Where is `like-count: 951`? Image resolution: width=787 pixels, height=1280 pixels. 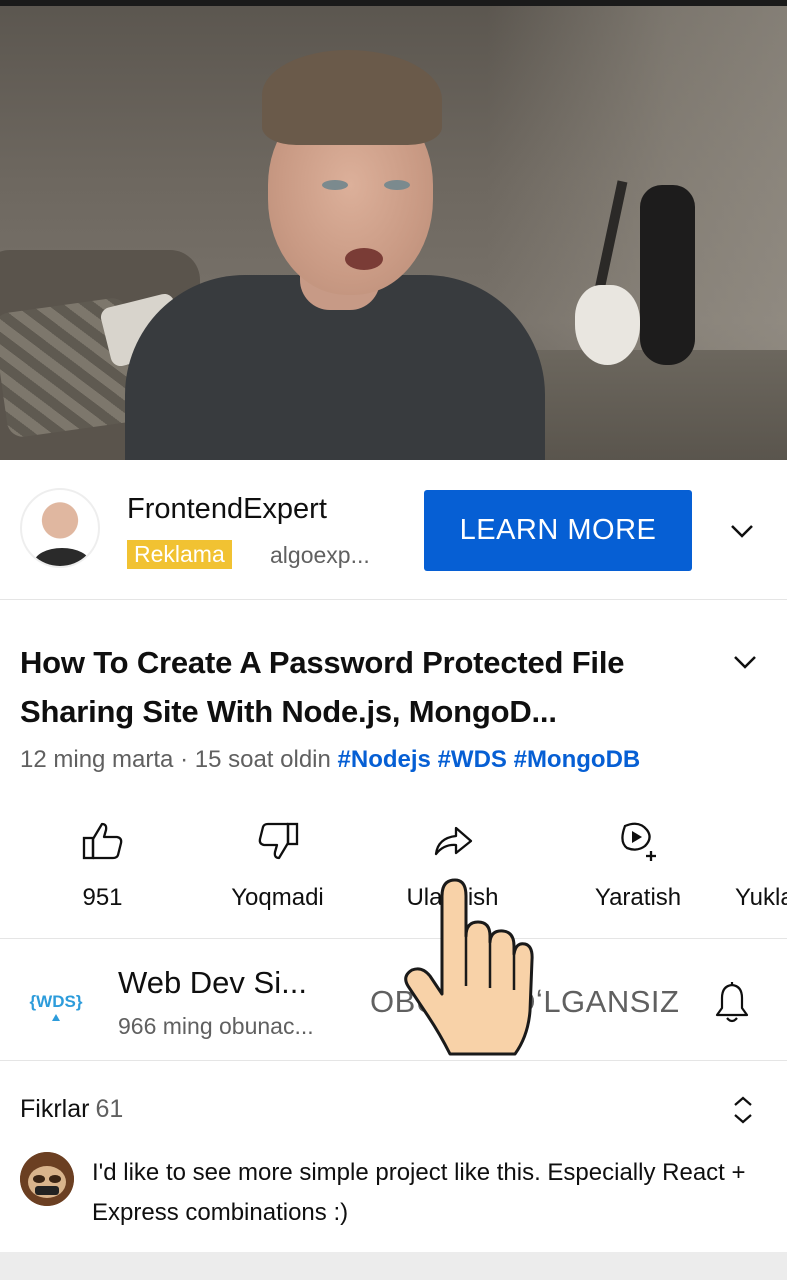 like-count: 951 is located at coordinates (102, 897).